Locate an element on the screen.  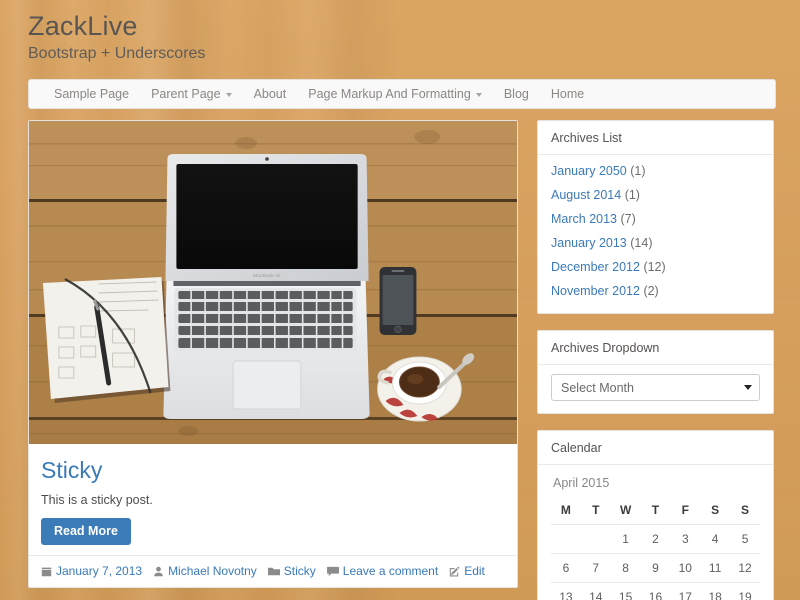
calendar-day: 3 is located at coordinates (685, 539).